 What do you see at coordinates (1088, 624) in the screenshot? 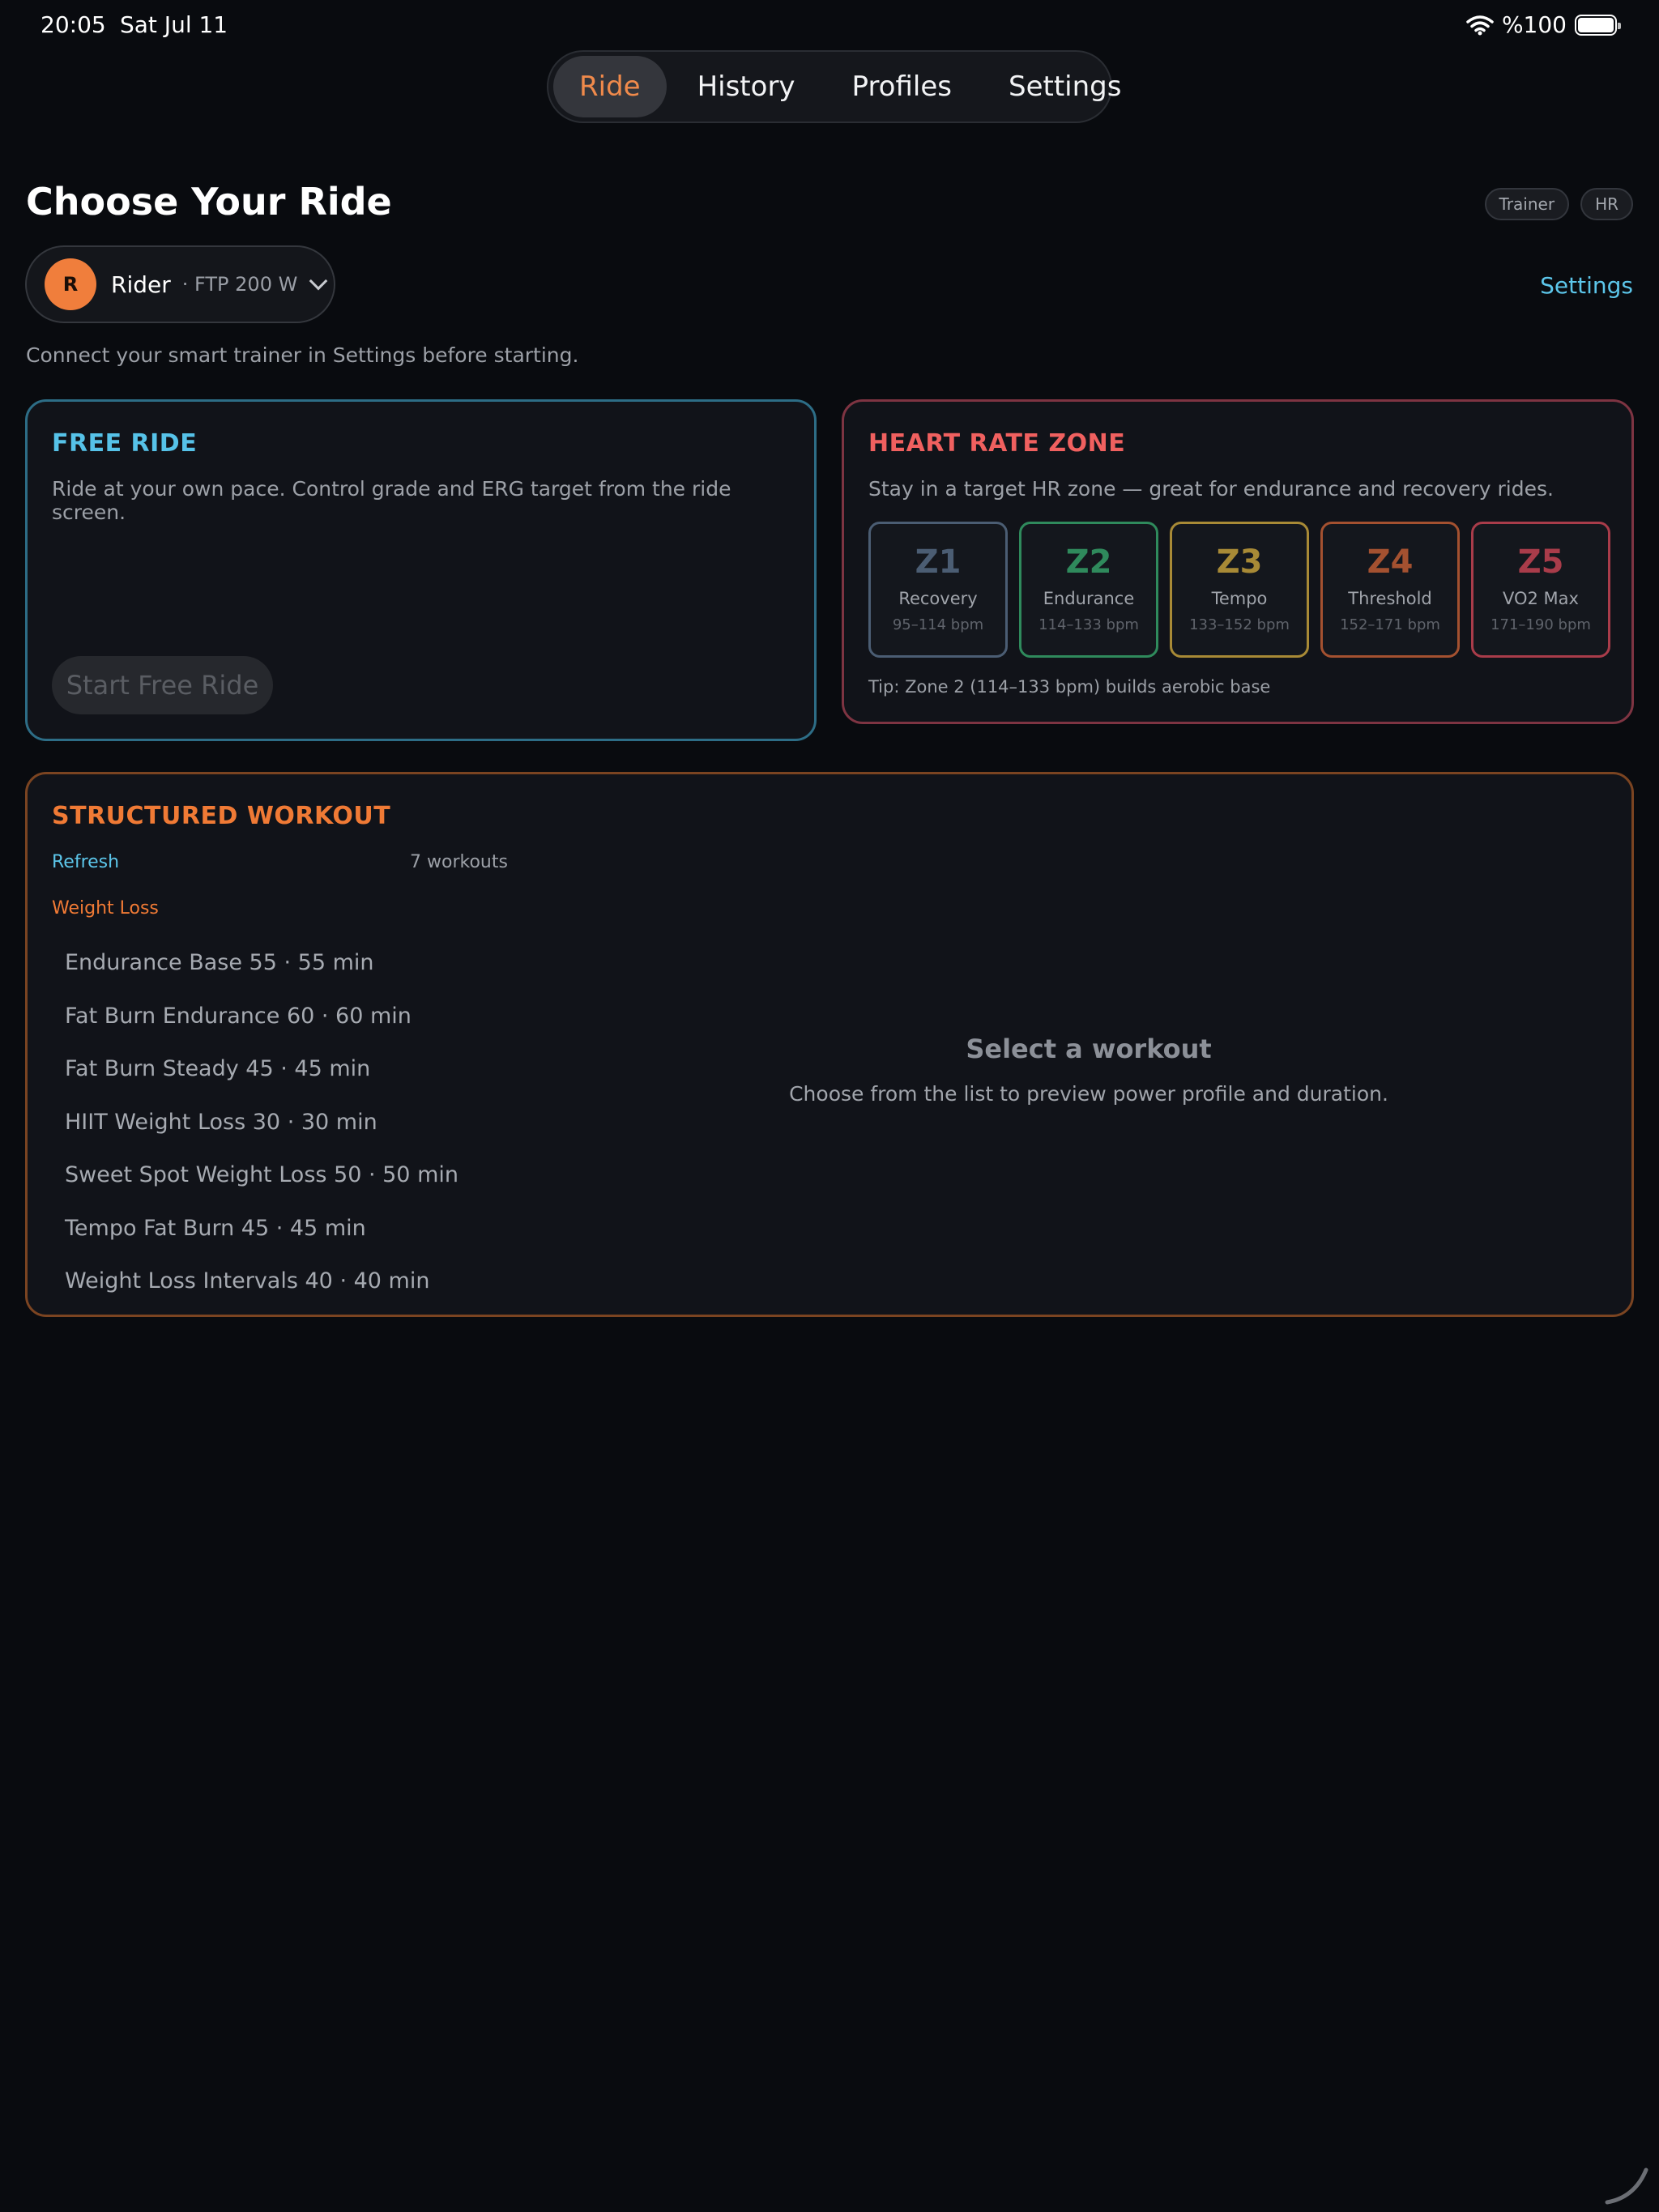
I see `zone-range: 114–133 bpm` at bounding box center [1088, 624].